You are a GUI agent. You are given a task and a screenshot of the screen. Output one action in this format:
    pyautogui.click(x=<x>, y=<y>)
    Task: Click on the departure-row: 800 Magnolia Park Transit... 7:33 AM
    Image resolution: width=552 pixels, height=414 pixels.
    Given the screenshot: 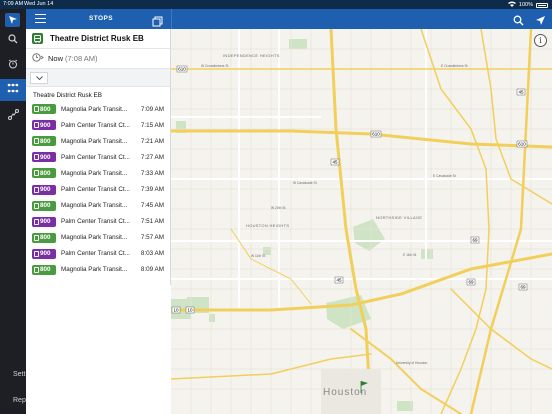 What is the action you would take?
    pyautogui.click(x=98, y=173)
    